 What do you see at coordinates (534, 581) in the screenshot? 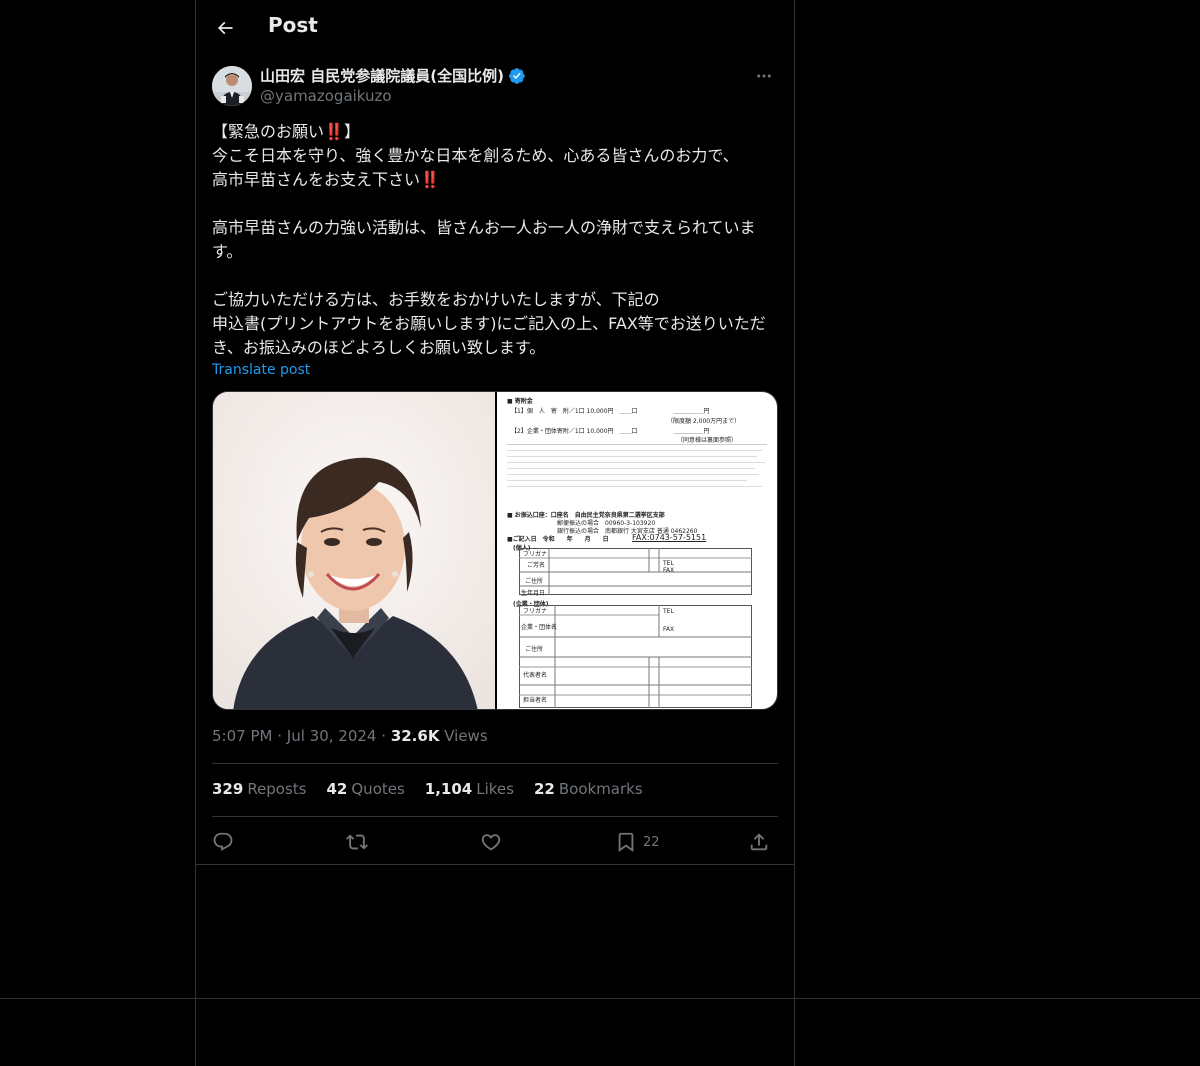
I see `form-address-label: ご住所` at bounding box center [534, 581].